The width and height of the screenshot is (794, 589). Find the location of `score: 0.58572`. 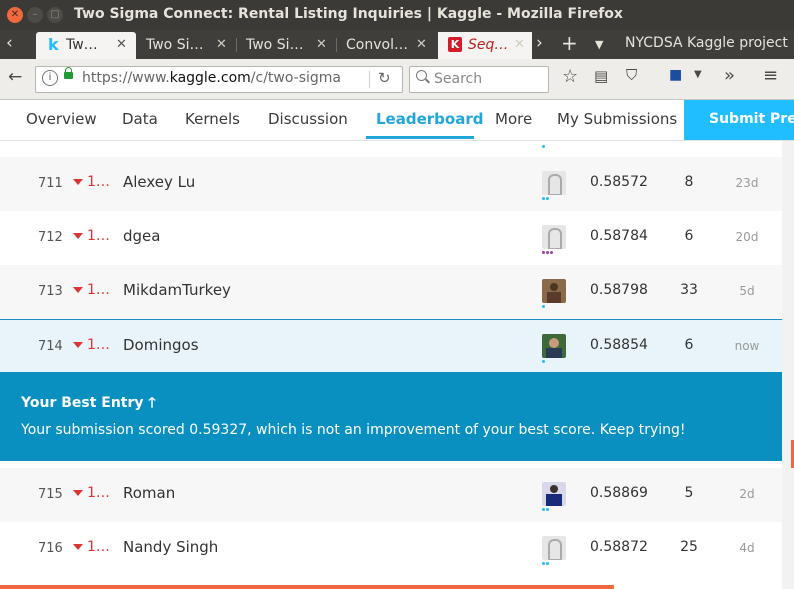

score: 0.58572 is located at coordinates (619, 182).